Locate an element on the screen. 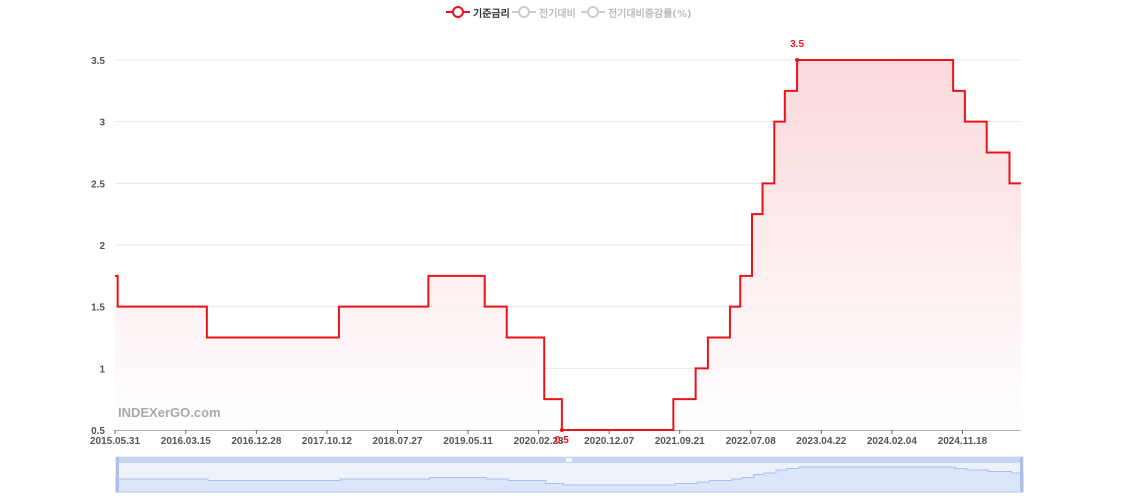 The image size is (1134, 500). x-tick-label: 2021.09.21 is located at coordinates (680, 441).